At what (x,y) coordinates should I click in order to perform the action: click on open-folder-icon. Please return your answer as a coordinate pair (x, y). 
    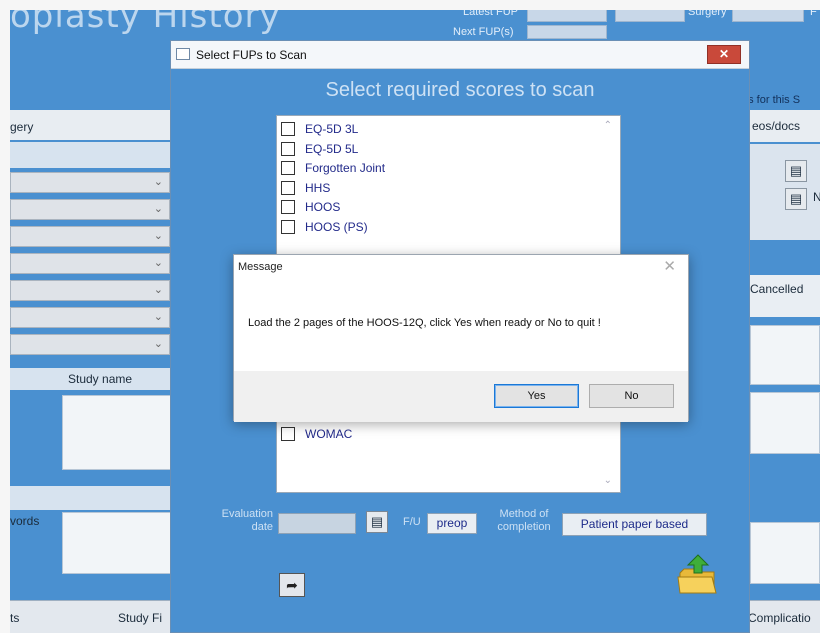
    Looking at the image, I should click on (698, 575).